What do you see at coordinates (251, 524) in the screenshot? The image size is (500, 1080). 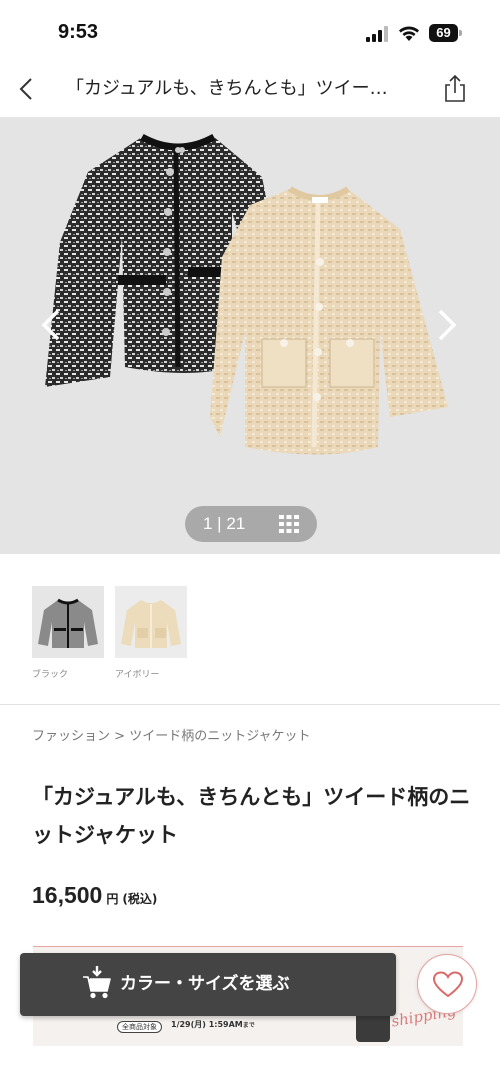 I see `image-counter: 1 | 21` at bounding box center [251, 524].